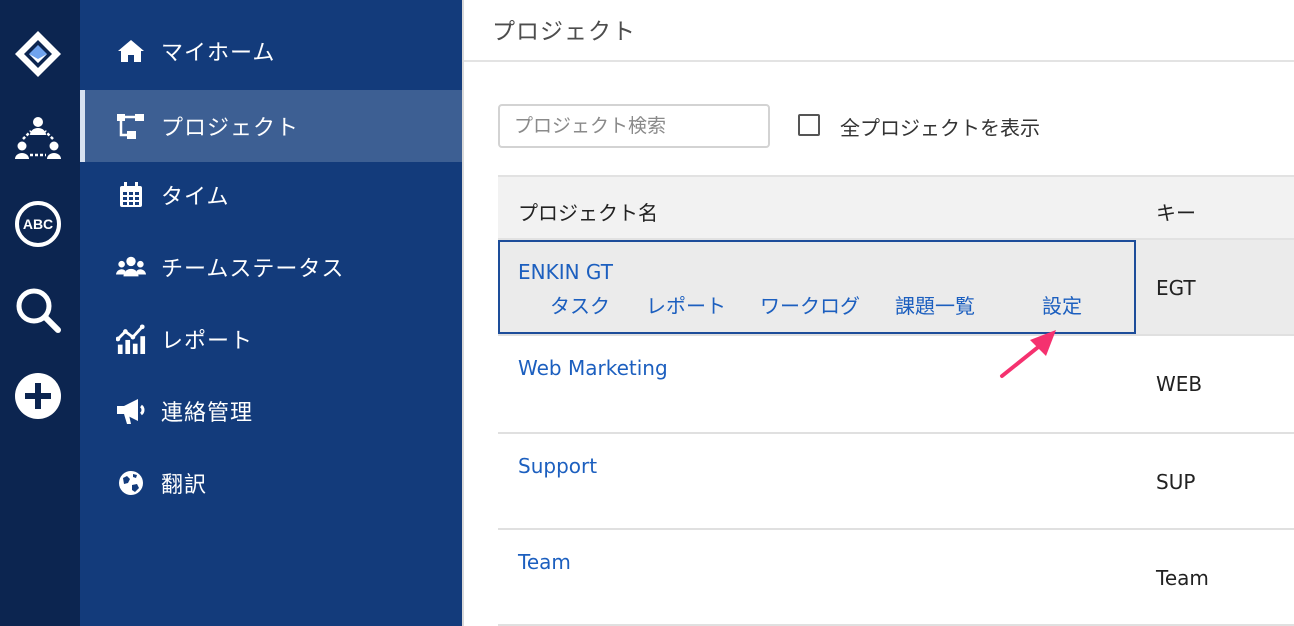 This screenshot has height=626, width=1294. I want to click on issues-list-link: 課題一覧, so click(935, 304).